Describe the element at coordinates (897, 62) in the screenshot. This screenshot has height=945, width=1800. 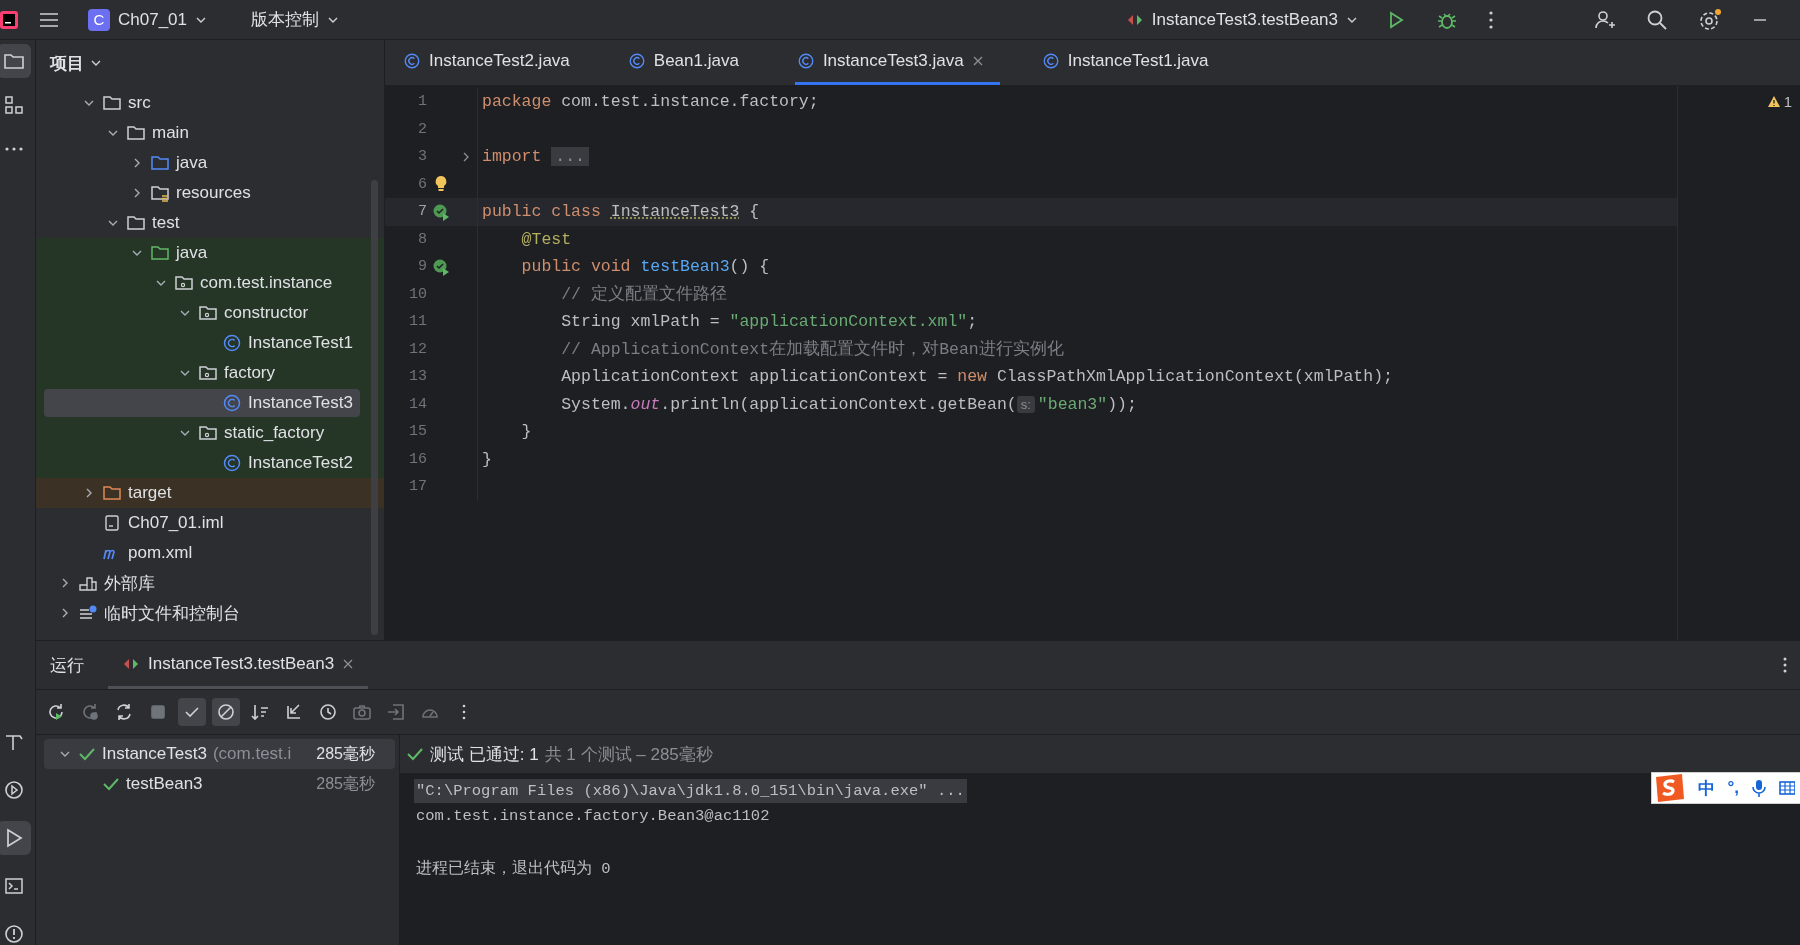
I see `editor-tab: InstanceTest3.java` at that location.